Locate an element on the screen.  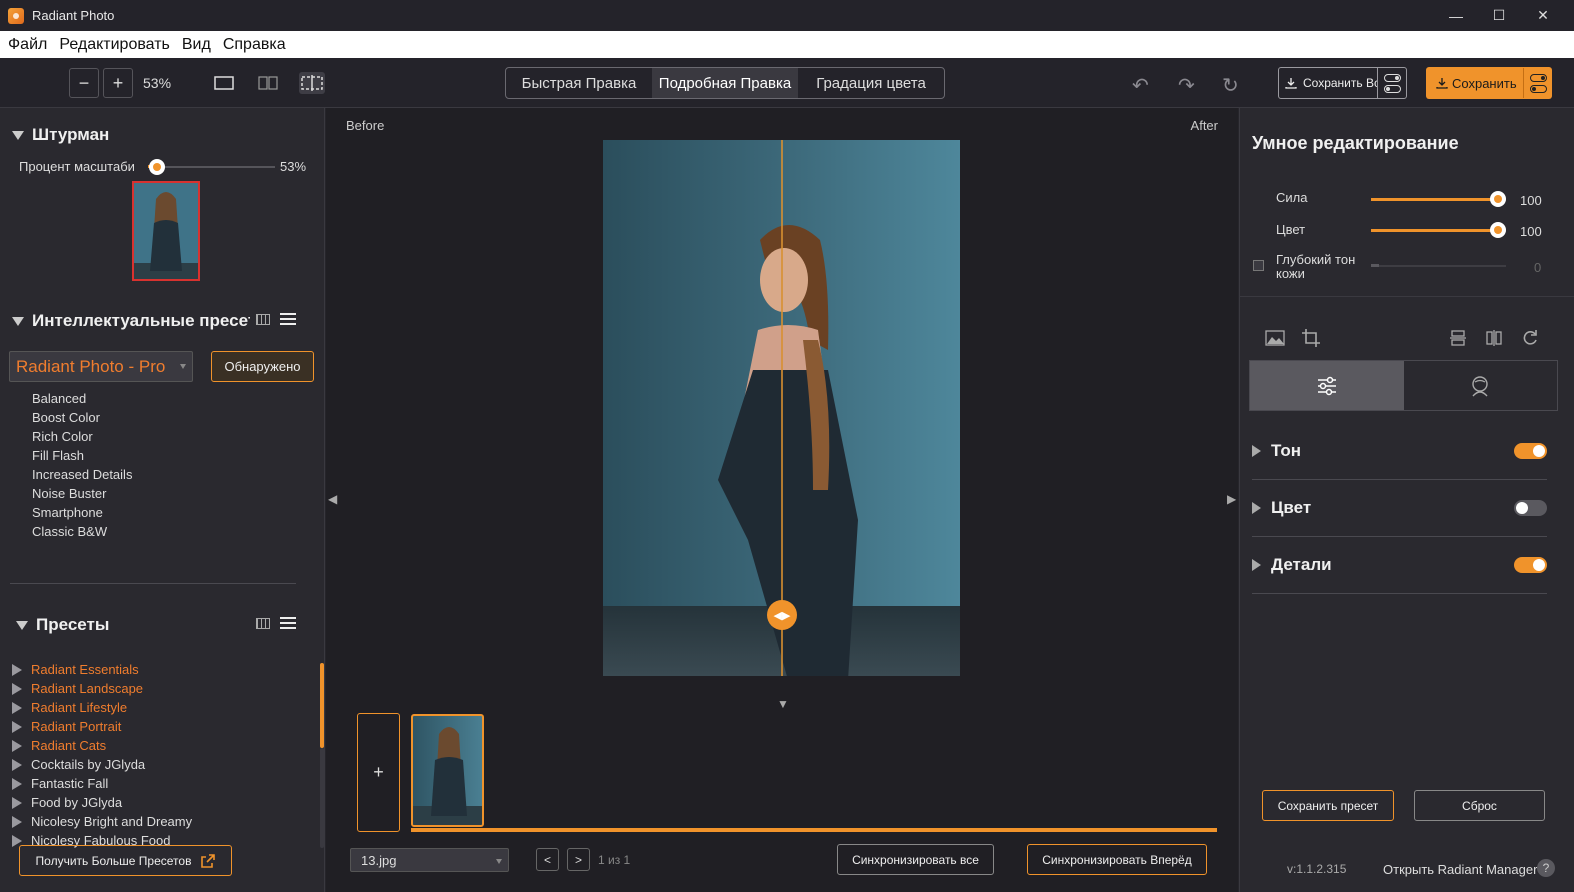
preset-category: Nicolesy Bright and Dreamy is located at coordinates (102, 821).